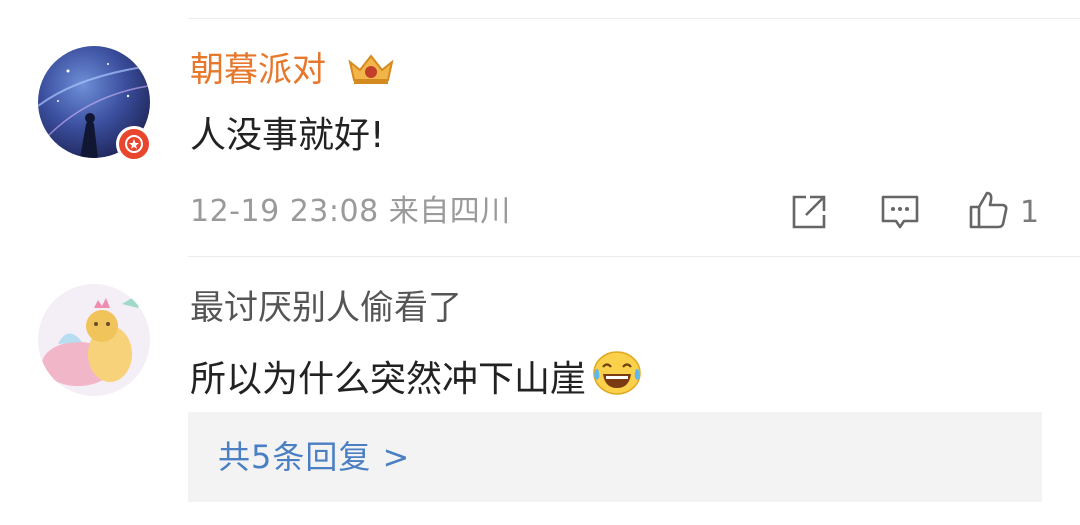 Image resolution: width=1080 pixels, height=525 pixels. Describe the element at coordinates (314, 457) in the screenshot. I see `view-replies-link: 共5条回复 >` at that location.